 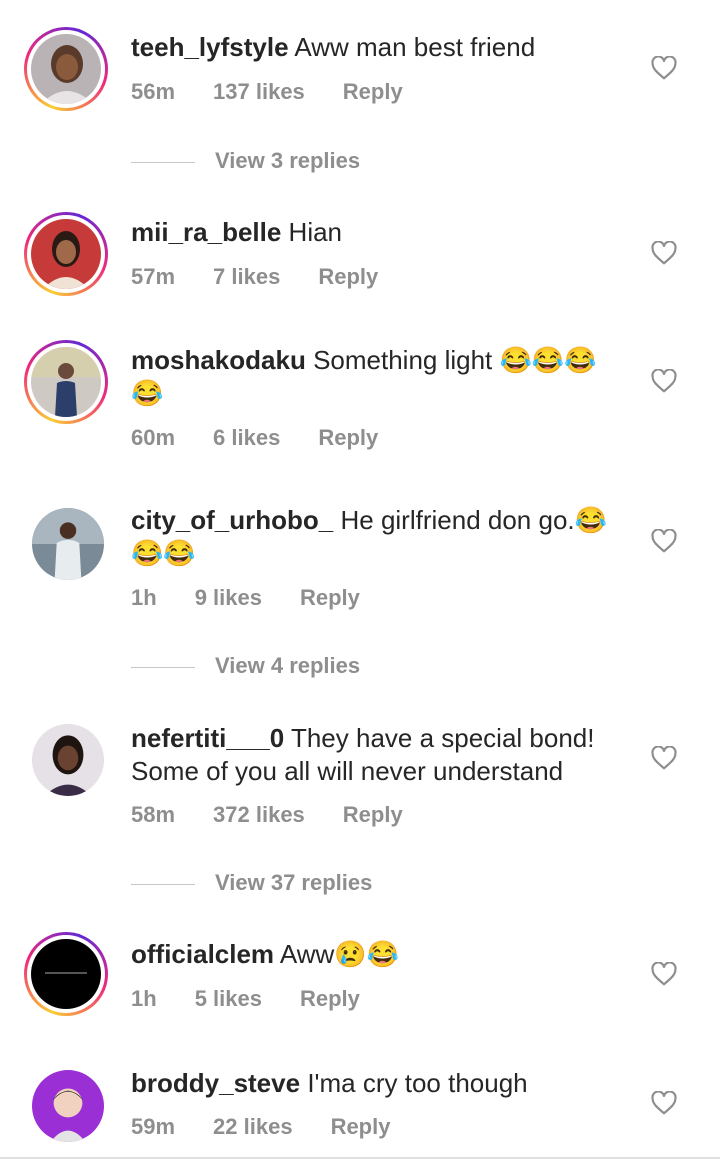 What do you see at coordinates (473, 520) in the screenshot?
I see `comment-body: He girlfriend don go.😂` at bounding box center [473, 520].